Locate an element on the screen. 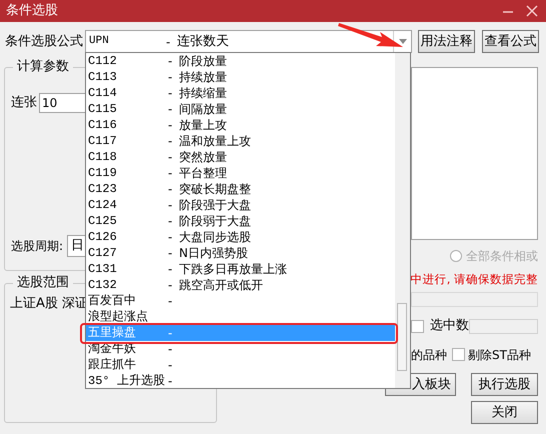  formula-label: 条件选股公式 is located at coordinates (44, 41).